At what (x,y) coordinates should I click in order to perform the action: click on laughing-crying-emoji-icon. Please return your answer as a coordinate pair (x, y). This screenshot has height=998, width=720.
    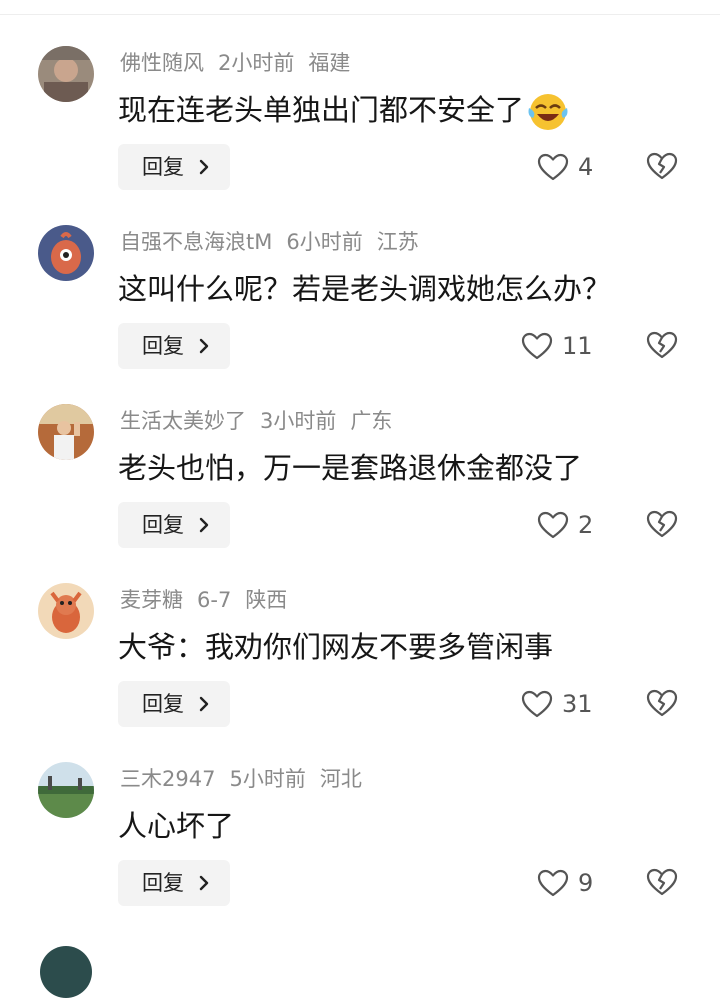
    Looking at the image, I should click on (548, 112).